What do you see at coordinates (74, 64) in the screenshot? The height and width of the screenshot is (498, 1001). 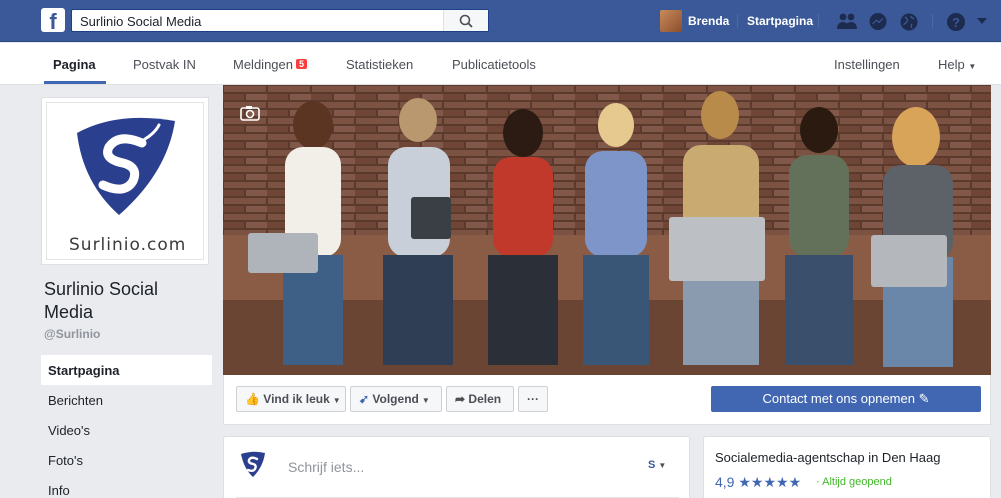 I see `tab-pagina: Pagina` at bounding box center [74, 64].